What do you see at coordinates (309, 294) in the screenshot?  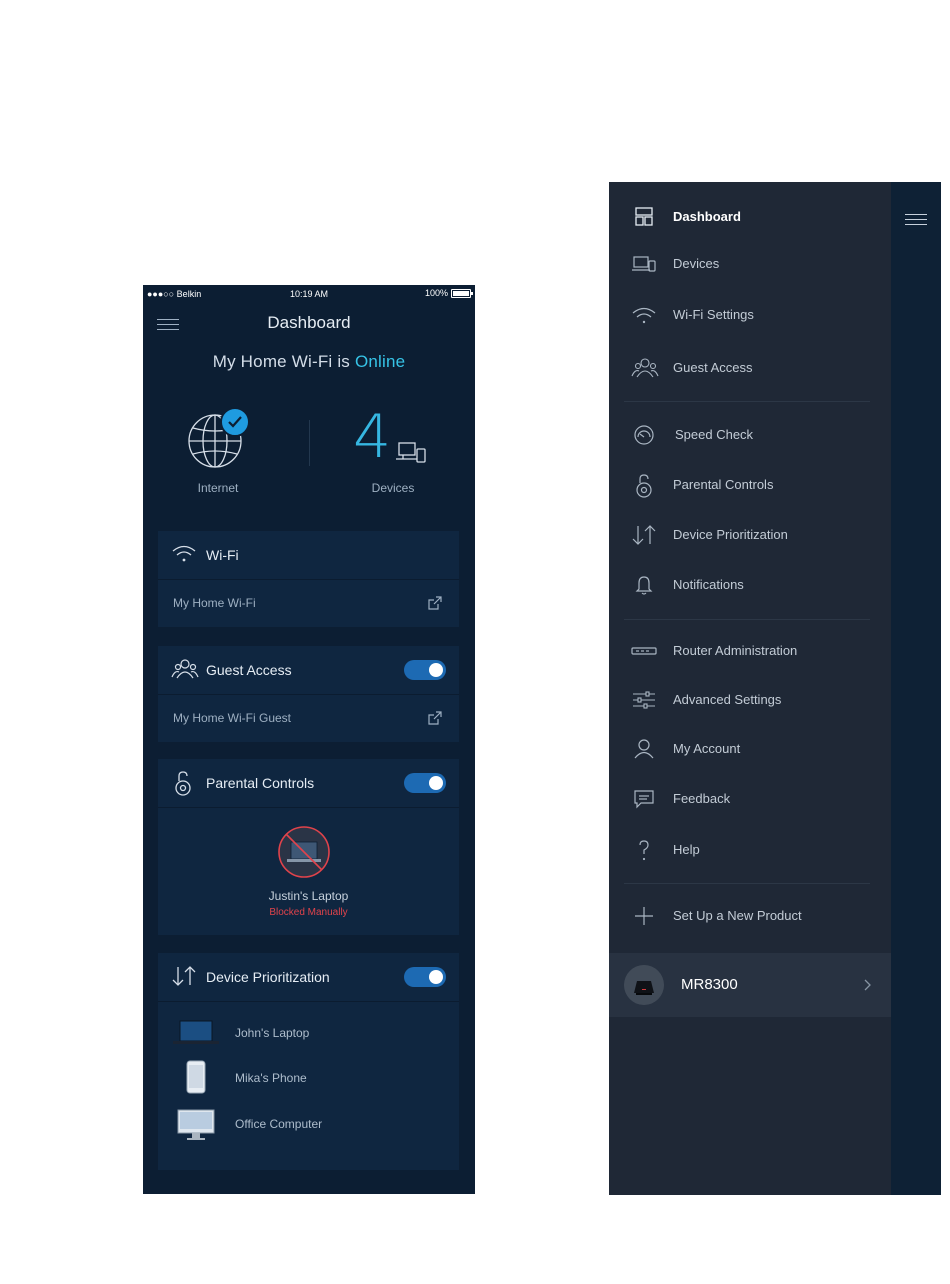 I see `status-bar: ●●●○○ Belkin 10:19 AM 100%` at bounding box center [309, 294].